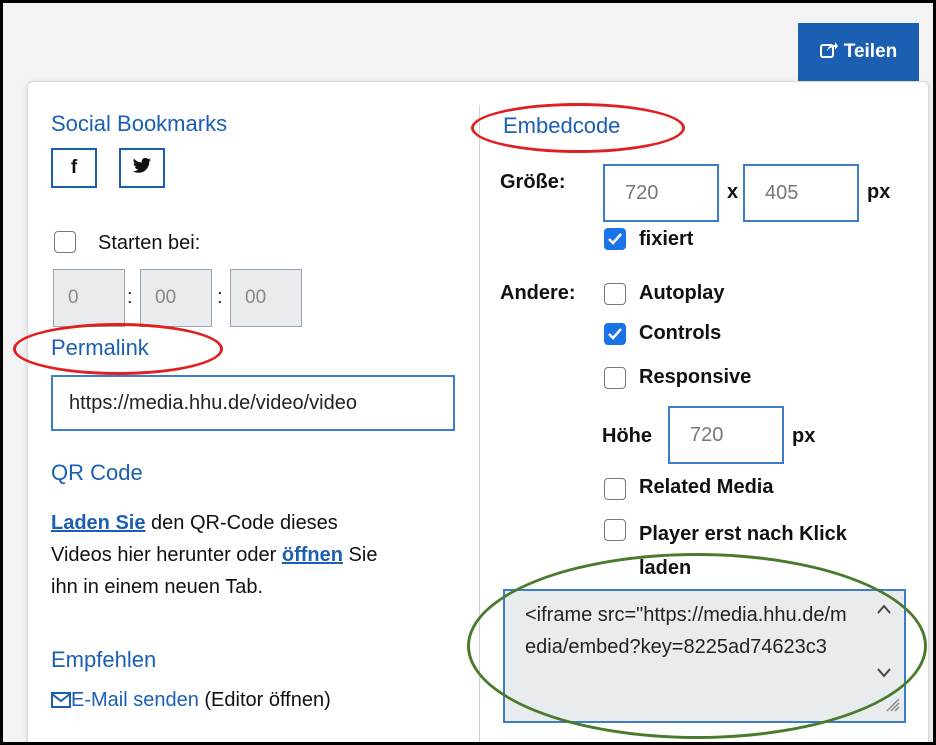 Image resolution: width=936 pixels, height=745 pixels. Describe the element at coordinates (879, 192) in the screenshot. I see `size-unit: px` at that location.